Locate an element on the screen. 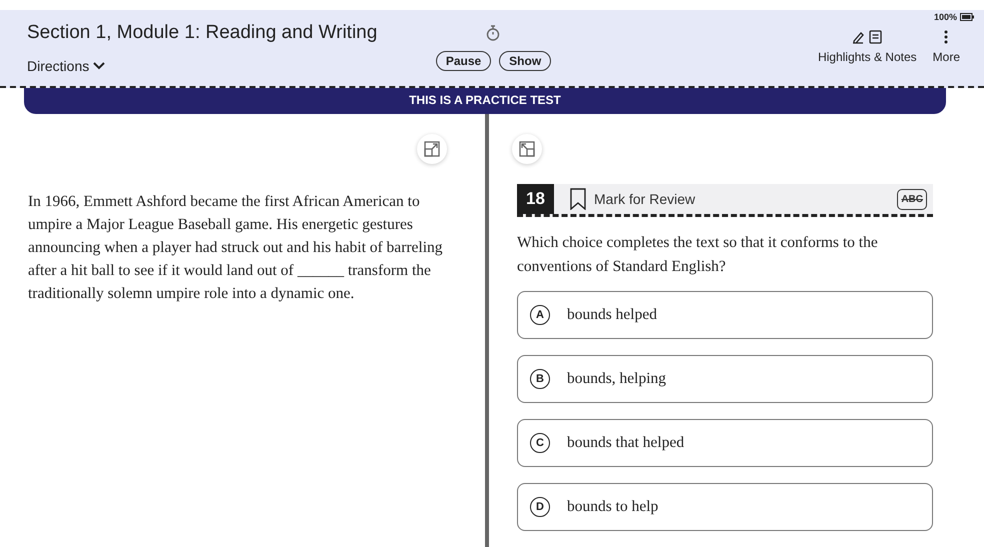  choice-letter: D is located at coordinates (540, 507).